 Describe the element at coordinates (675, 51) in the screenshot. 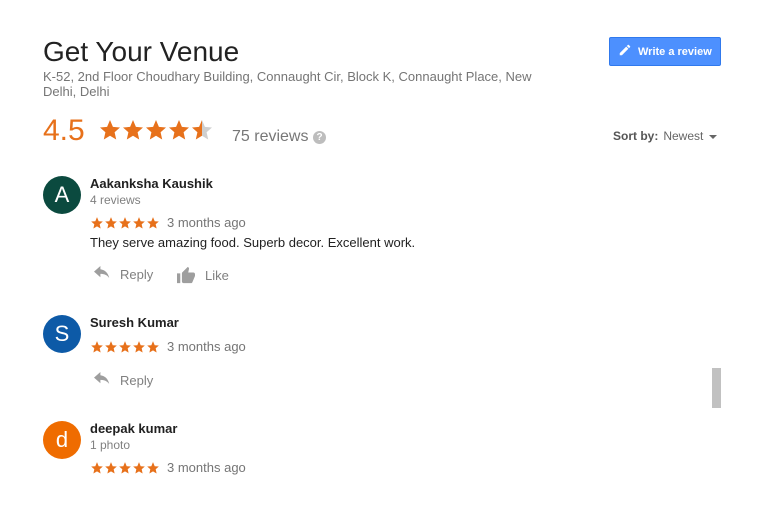

I see `write-review-label: Write a review` at that location.